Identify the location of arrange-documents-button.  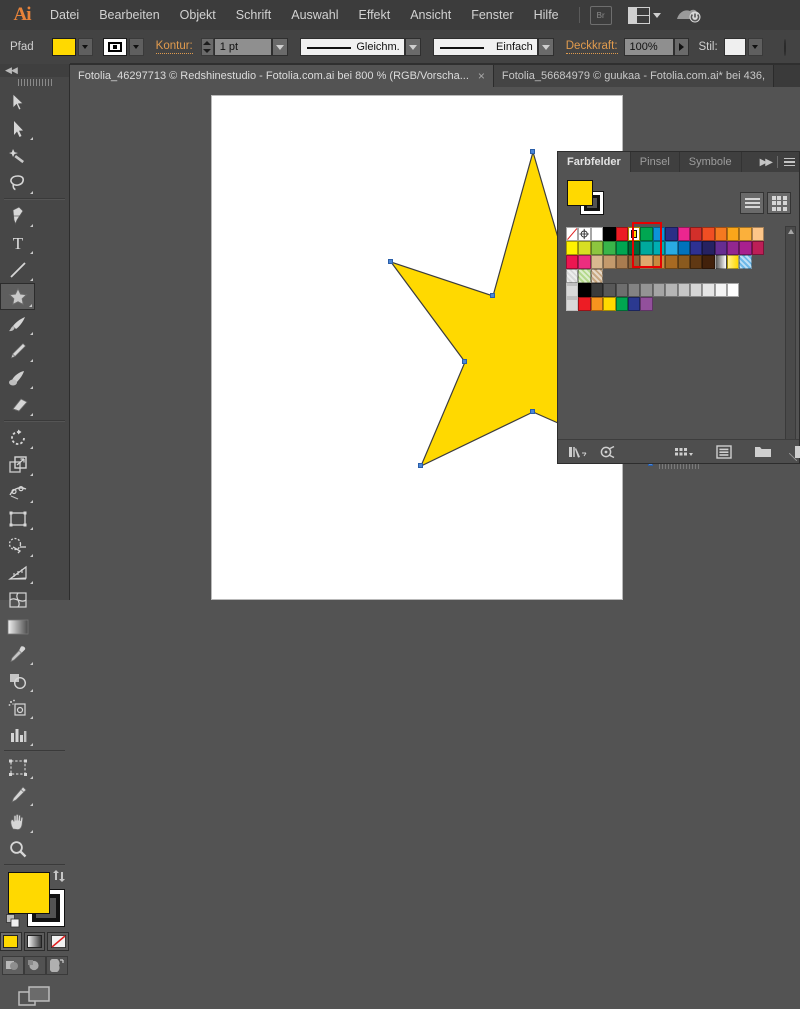
(644, 15).